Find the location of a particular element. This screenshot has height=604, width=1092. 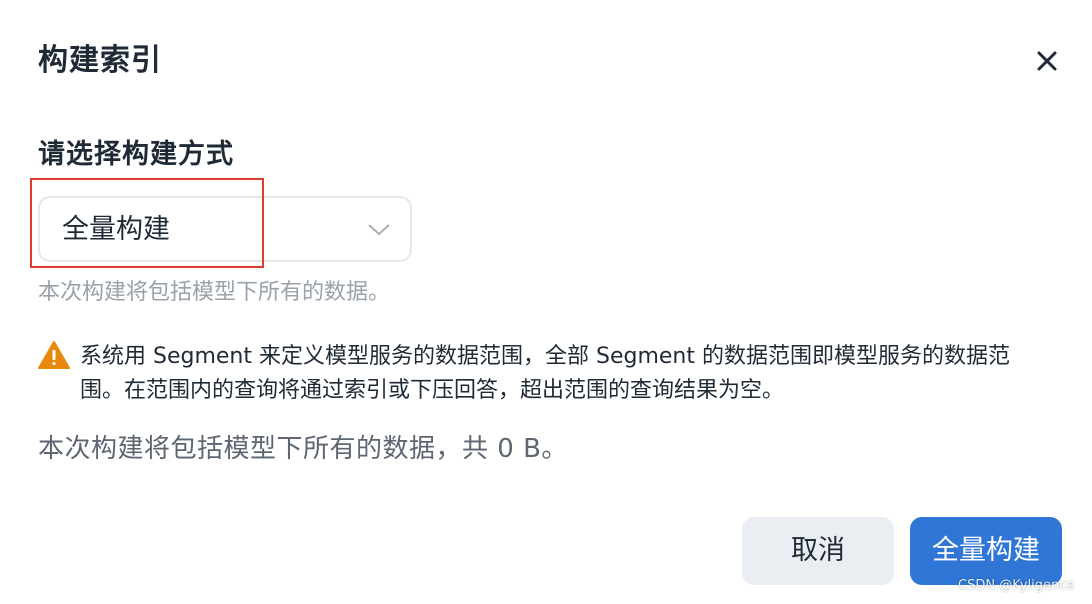

build-method-label: 请选择构建方式 is located at coordinates (136, 154).